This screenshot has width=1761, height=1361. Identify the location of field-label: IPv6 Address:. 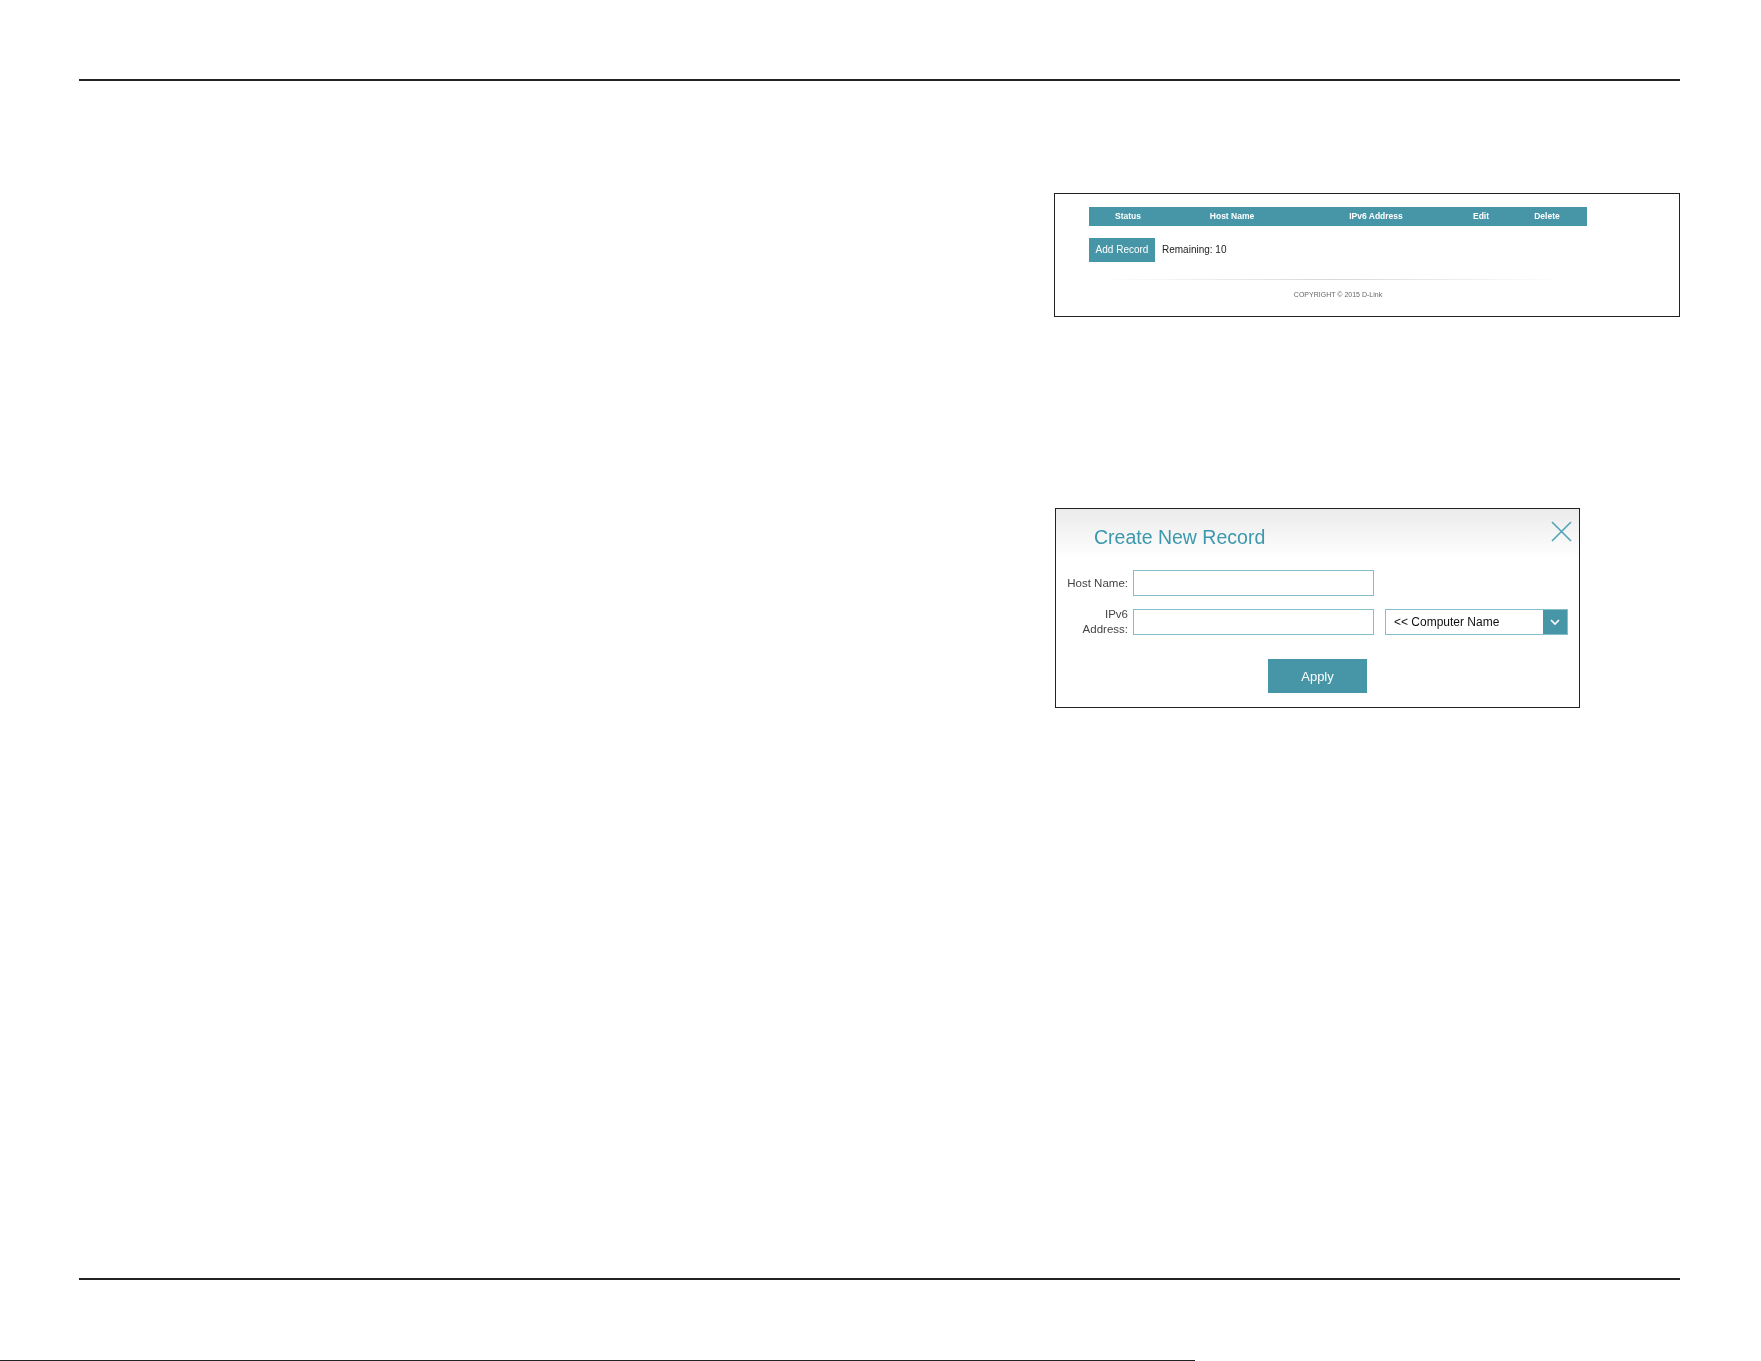
(1104, 622).